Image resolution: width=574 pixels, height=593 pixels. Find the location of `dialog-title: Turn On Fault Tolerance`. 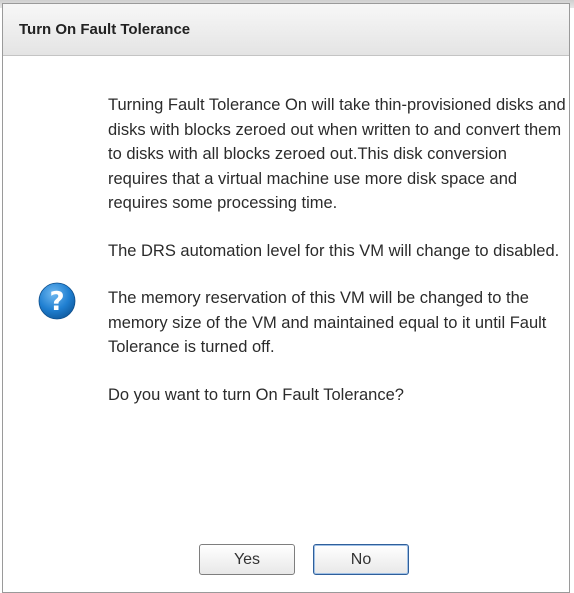

dialog-title: Turn On Fault Tolerance is located at coordinates (105, 29).